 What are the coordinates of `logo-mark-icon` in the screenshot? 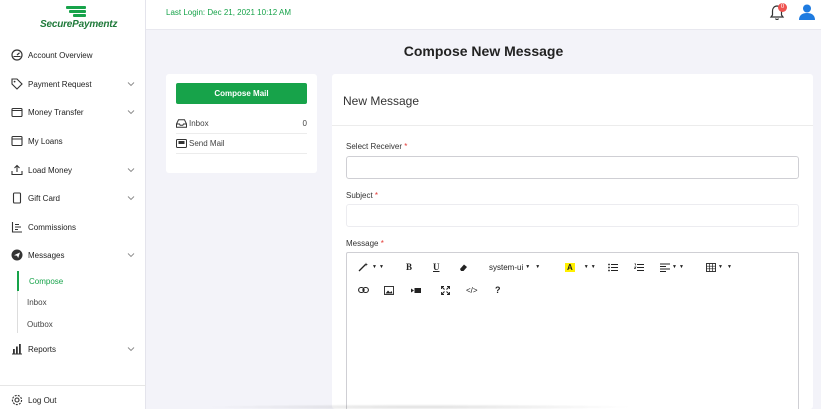 It's located at (76, 11).